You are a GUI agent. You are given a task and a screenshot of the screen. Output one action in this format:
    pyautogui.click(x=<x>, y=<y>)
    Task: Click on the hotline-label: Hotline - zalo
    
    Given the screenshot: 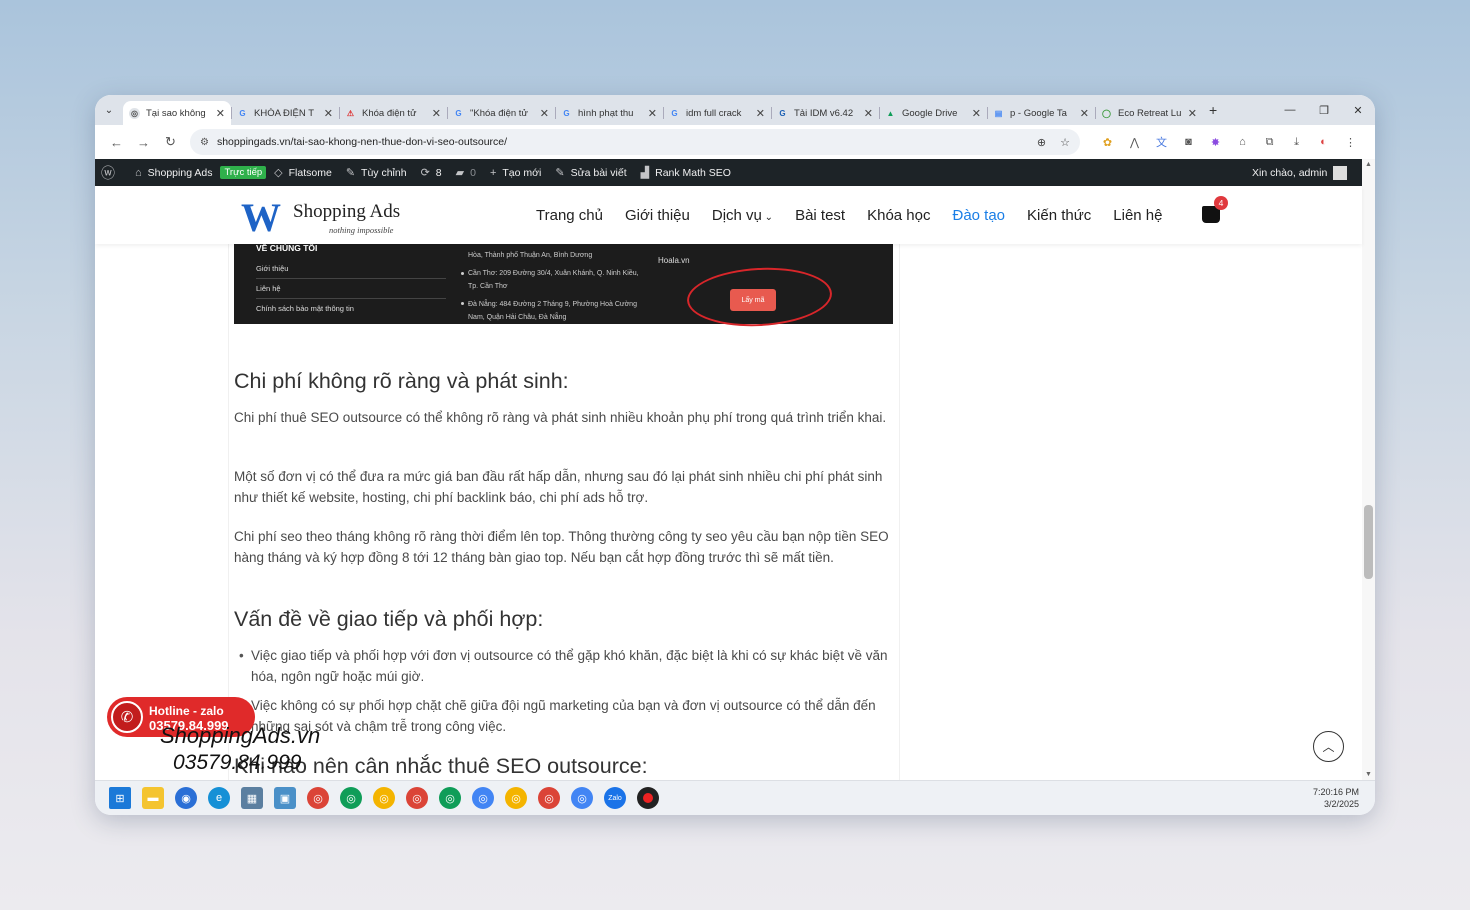 What is the action you would take?
    pyautogui.click(x=186, y=711)
    